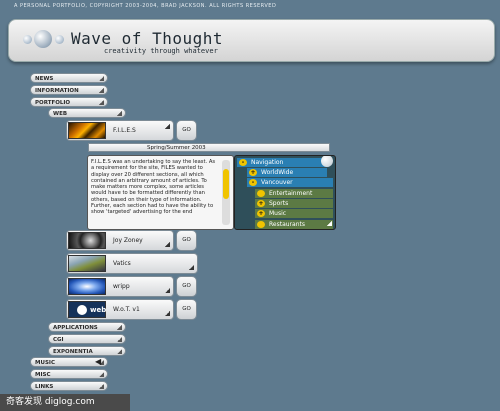 The height and width of the screenshot is (411, 500). I want to click on menu-item-exponentia: EXPONENTIA, so click(87, 351).